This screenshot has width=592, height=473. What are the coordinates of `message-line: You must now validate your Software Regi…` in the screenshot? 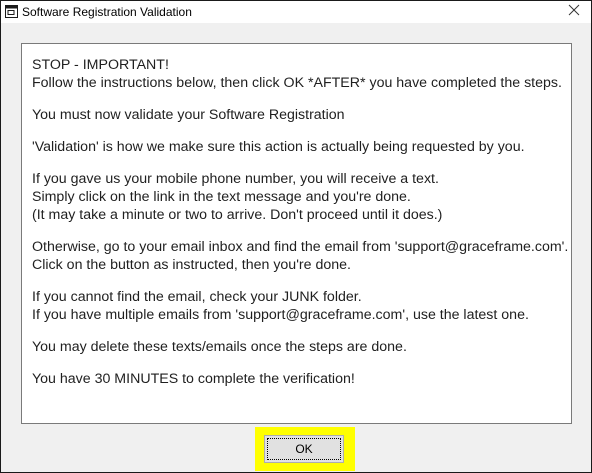 It's located at (188, 115).